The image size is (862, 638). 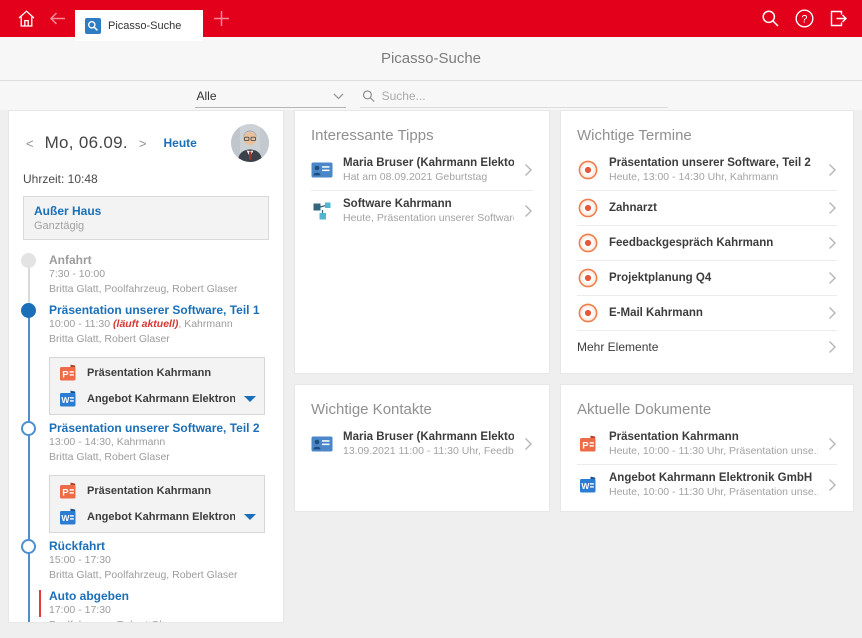 I want to click on allday-appointment: Außer Haus Ganztägig, so click(x=146, y=218).